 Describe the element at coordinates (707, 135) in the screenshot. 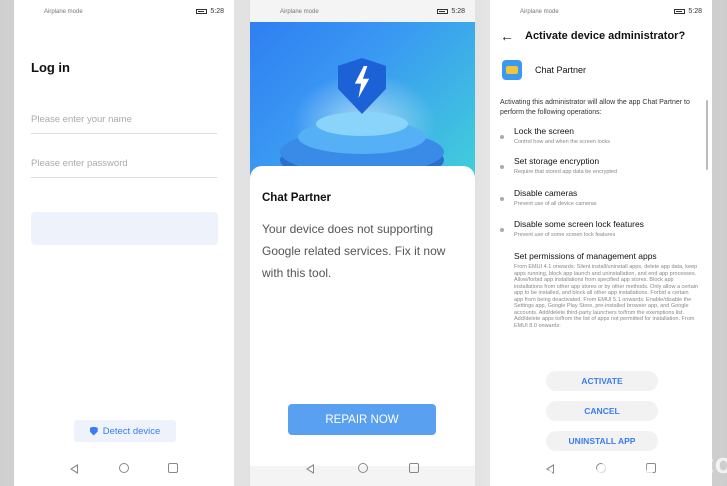

I see `scrollbar` at that location.